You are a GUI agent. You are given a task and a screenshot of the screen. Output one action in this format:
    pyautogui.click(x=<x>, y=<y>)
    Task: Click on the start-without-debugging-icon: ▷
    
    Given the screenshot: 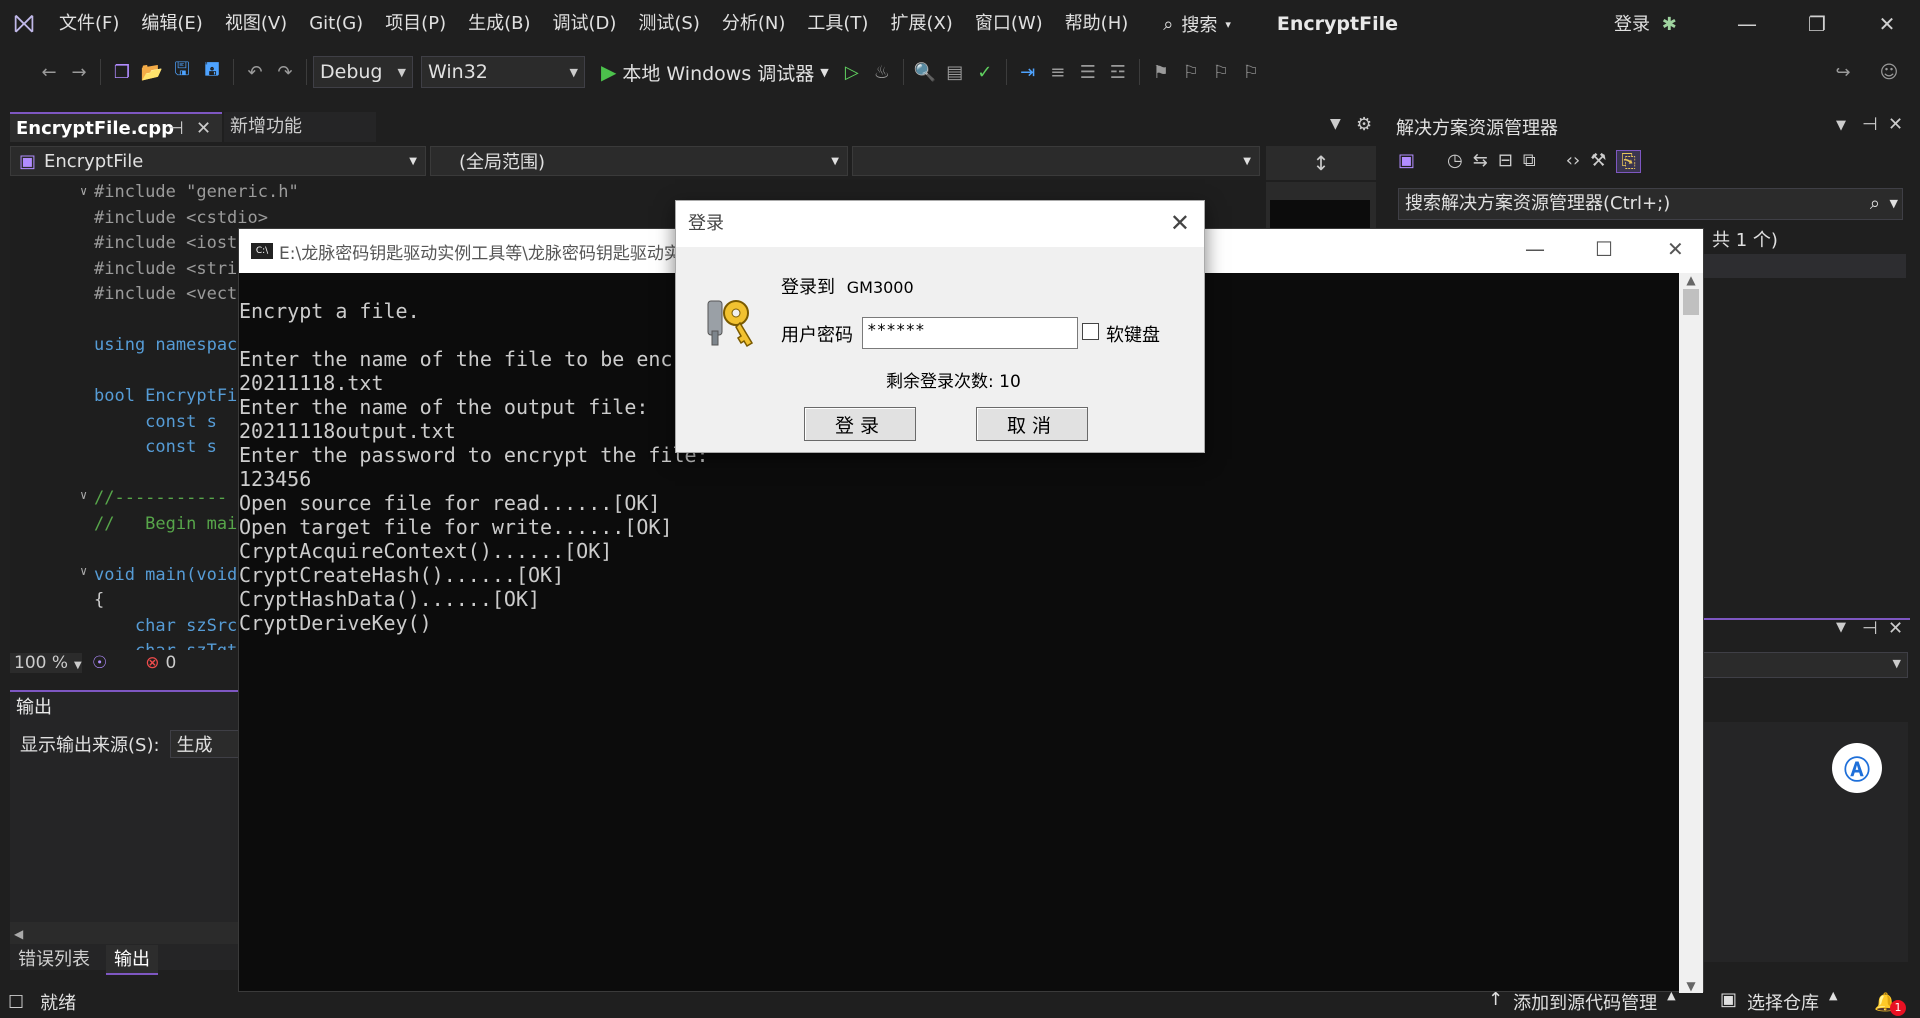 What is the action you would take?
    pyautogui.click(x=852, y=72)
    